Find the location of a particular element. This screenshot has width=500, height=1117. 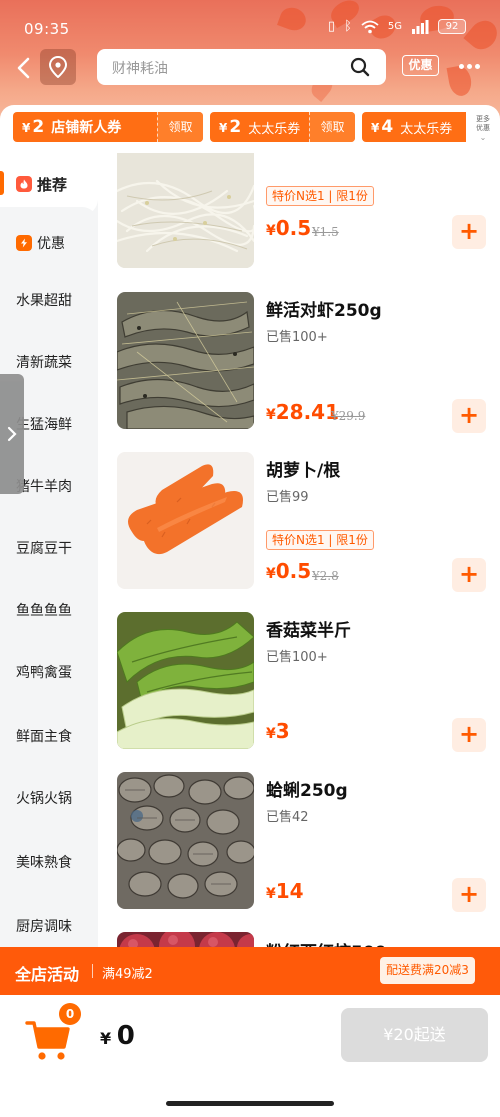

location-pin-icon is located at coordinates (58, 67).